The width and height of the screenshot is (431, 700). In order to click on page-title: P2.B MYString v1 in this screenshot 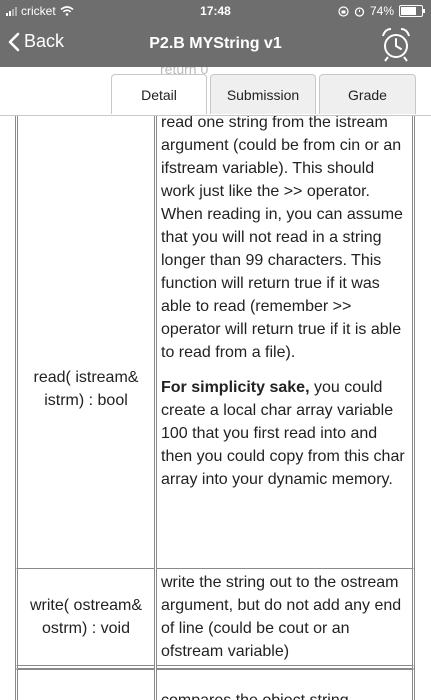, I will do `click(215, 43)`.